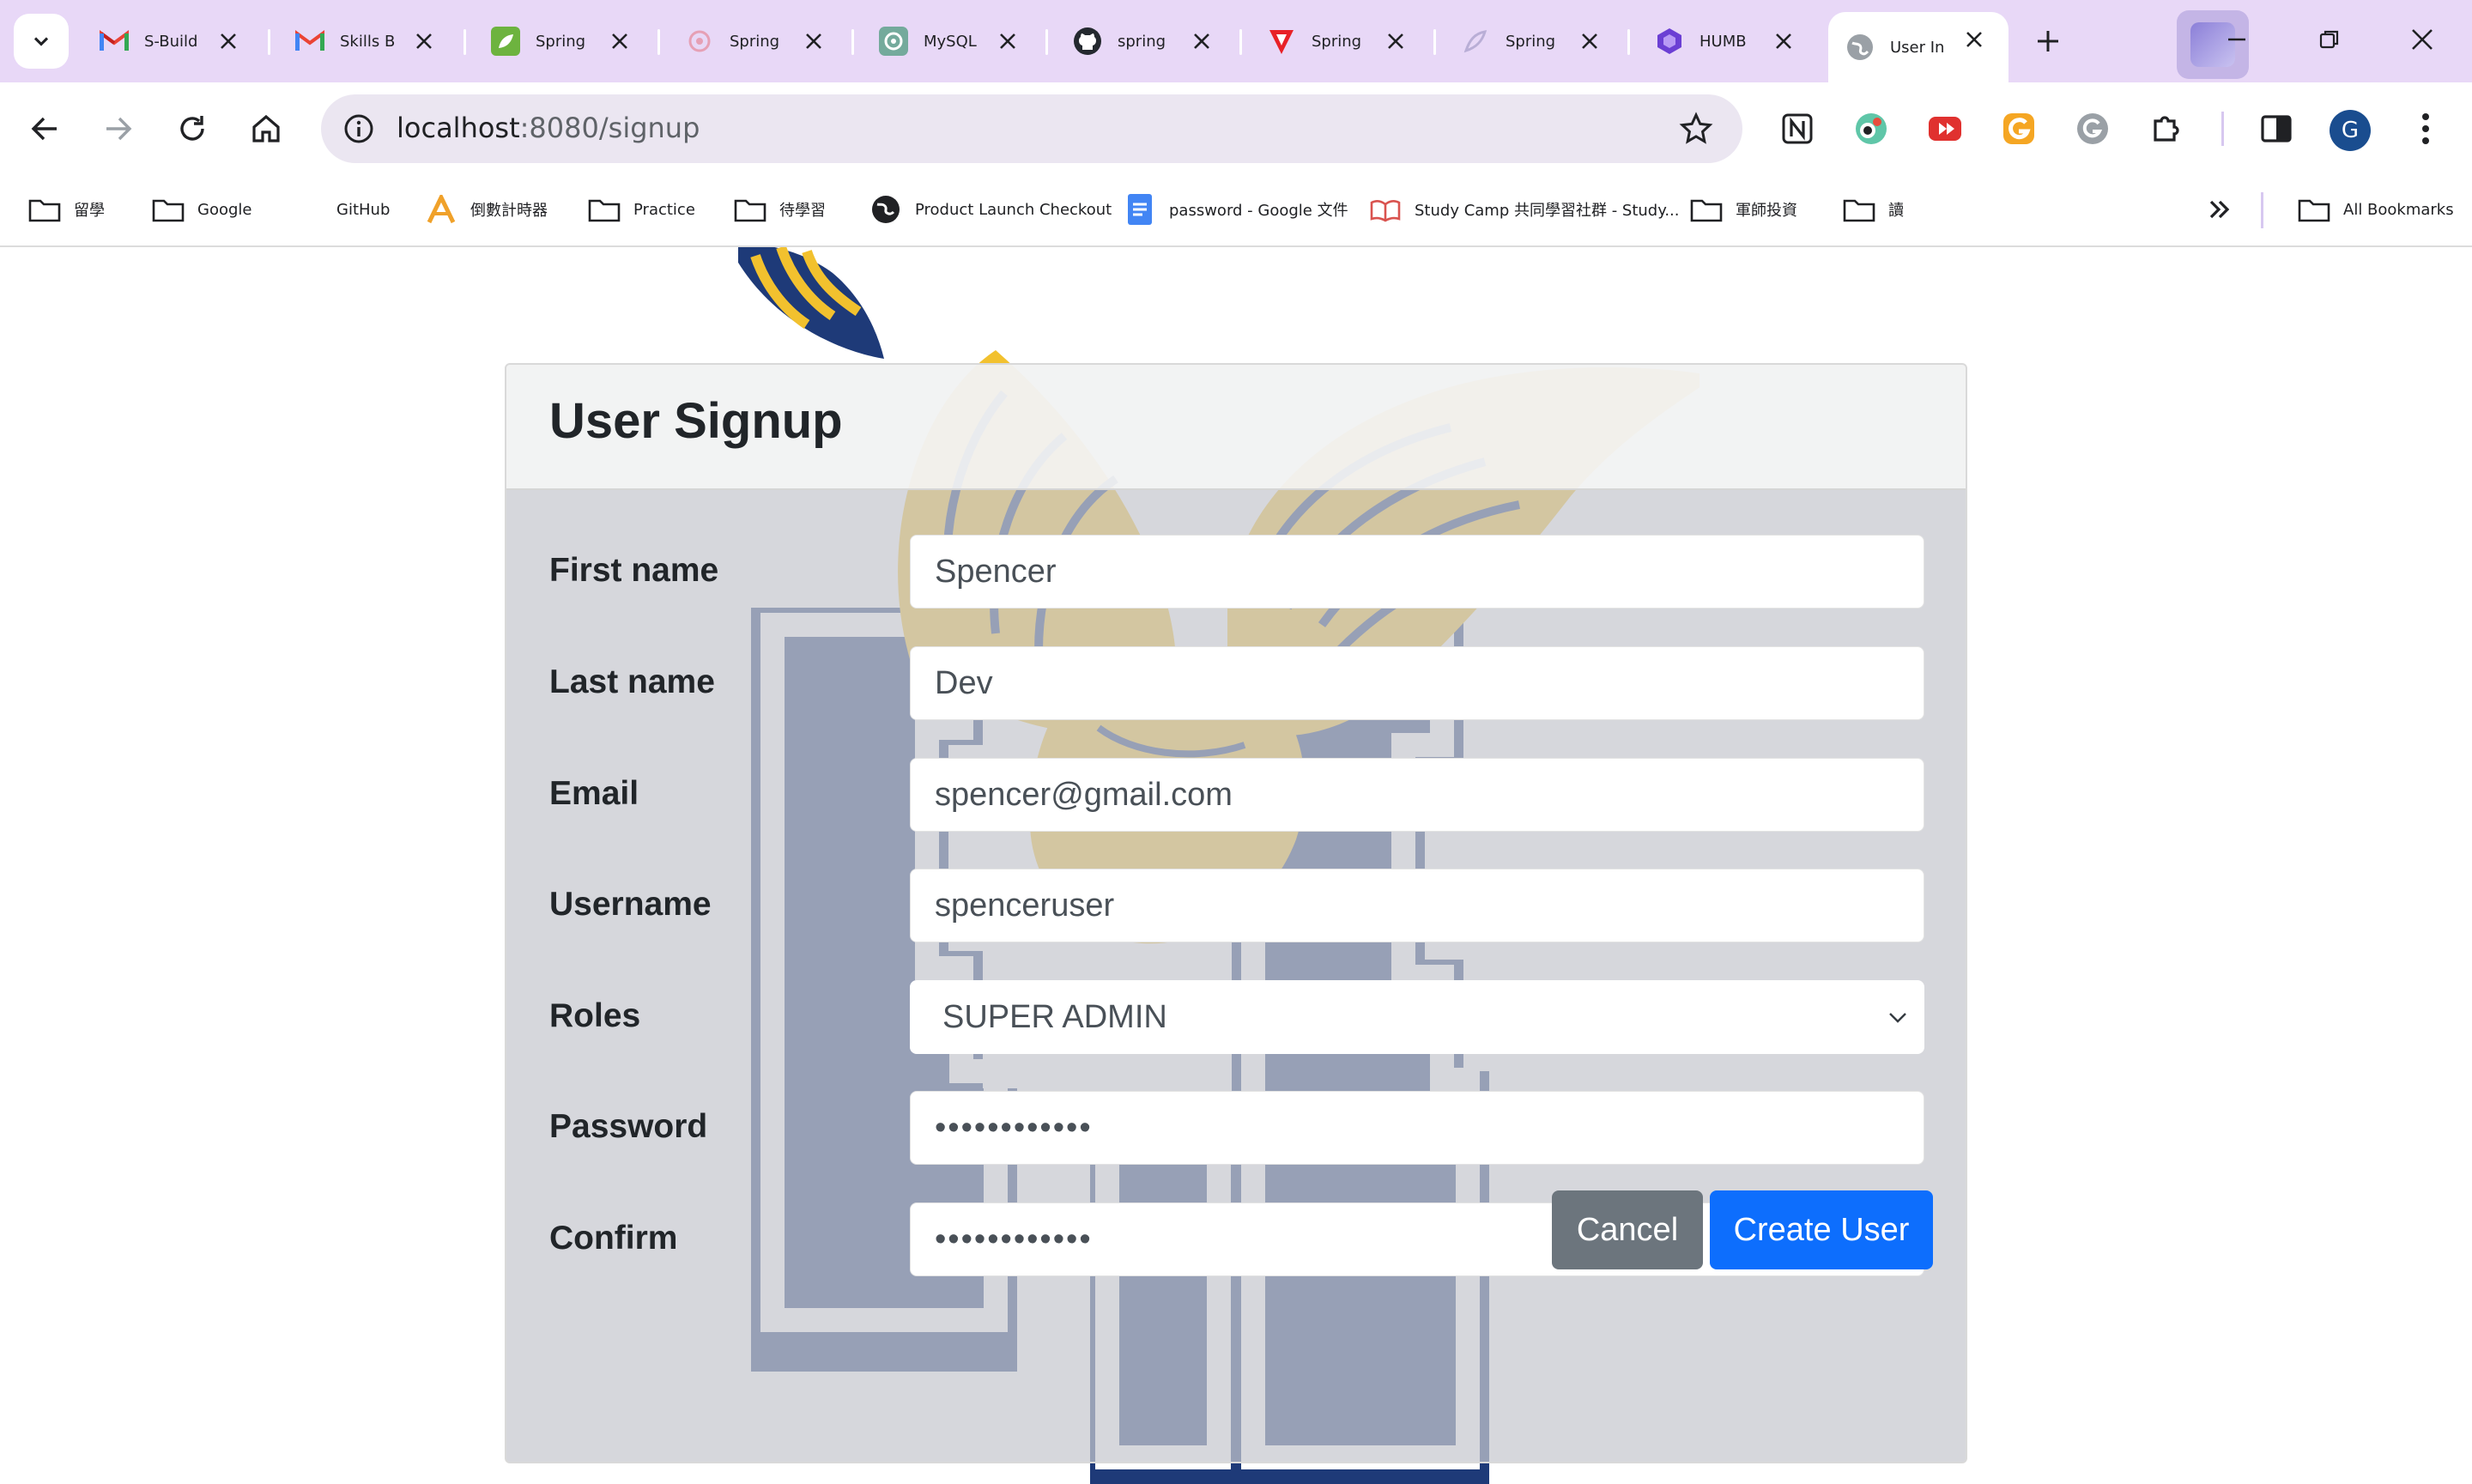 This screenshot has width=2472, height=1484. I want to click on tab-search-button, so click(41, 41).